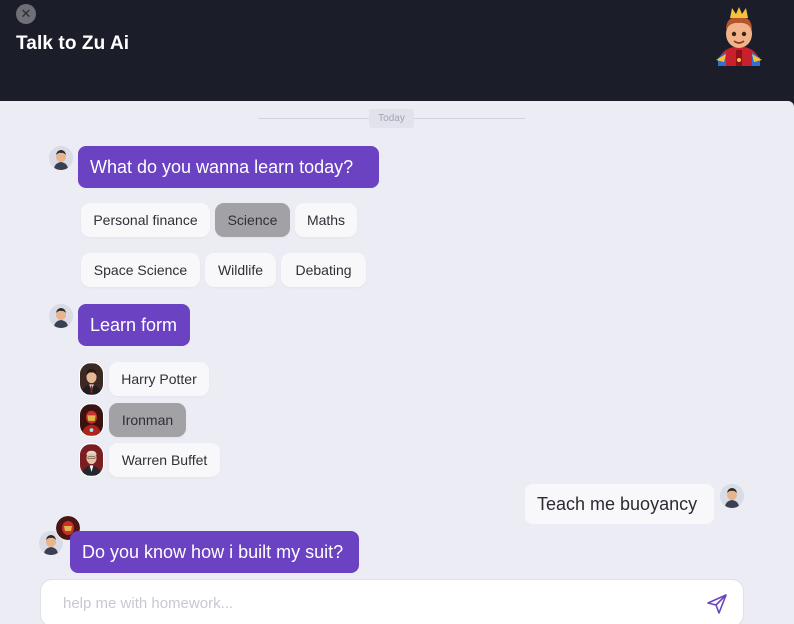 The width and height of the screenshot is (794, 624). Describe the element at coordinates (145, 220) in the screenshot. I see `topic-chip-personal-finance: Personal finance` at that location.